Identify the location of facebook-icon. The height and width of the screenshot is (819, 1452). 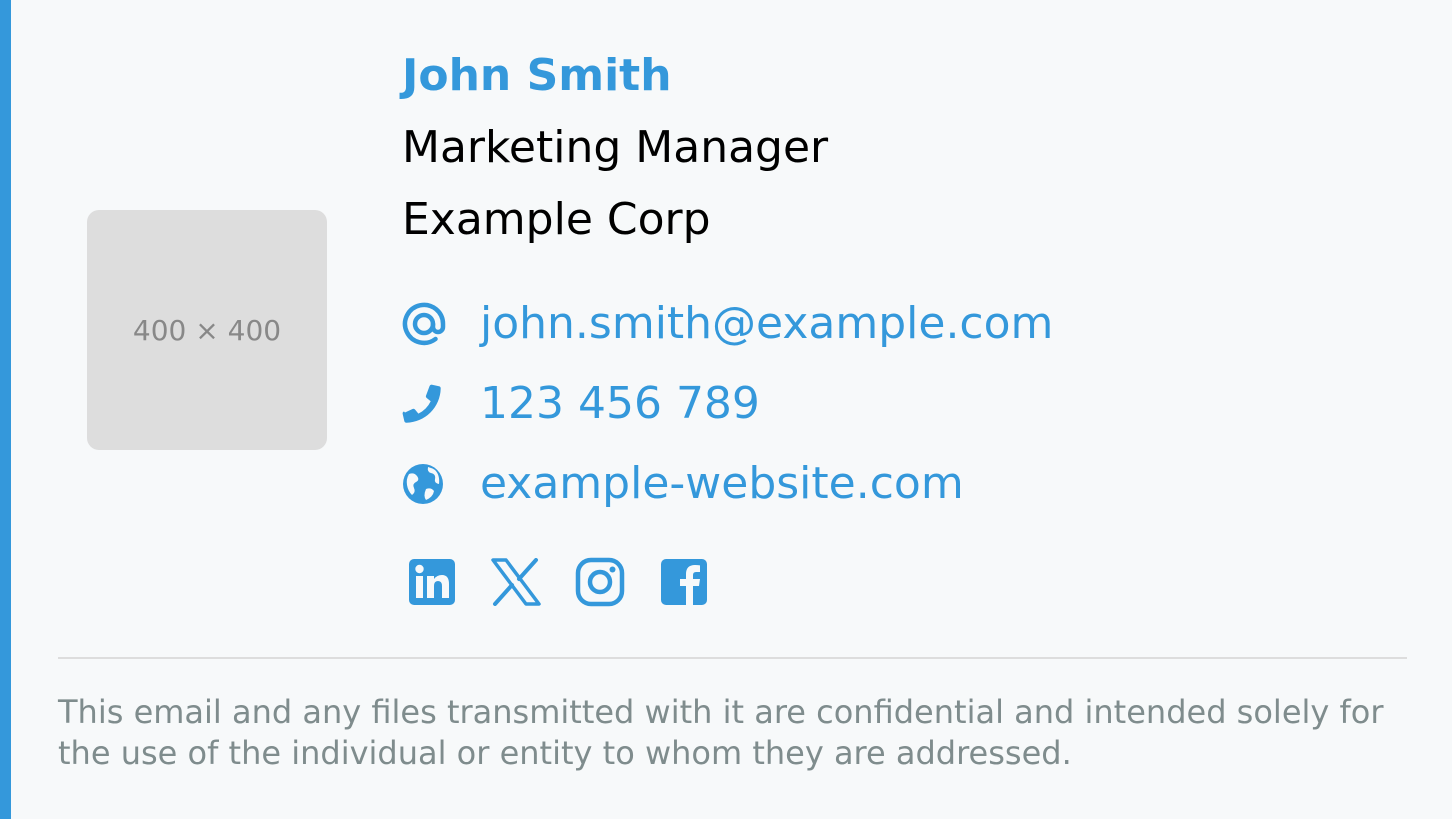
(684, 582).